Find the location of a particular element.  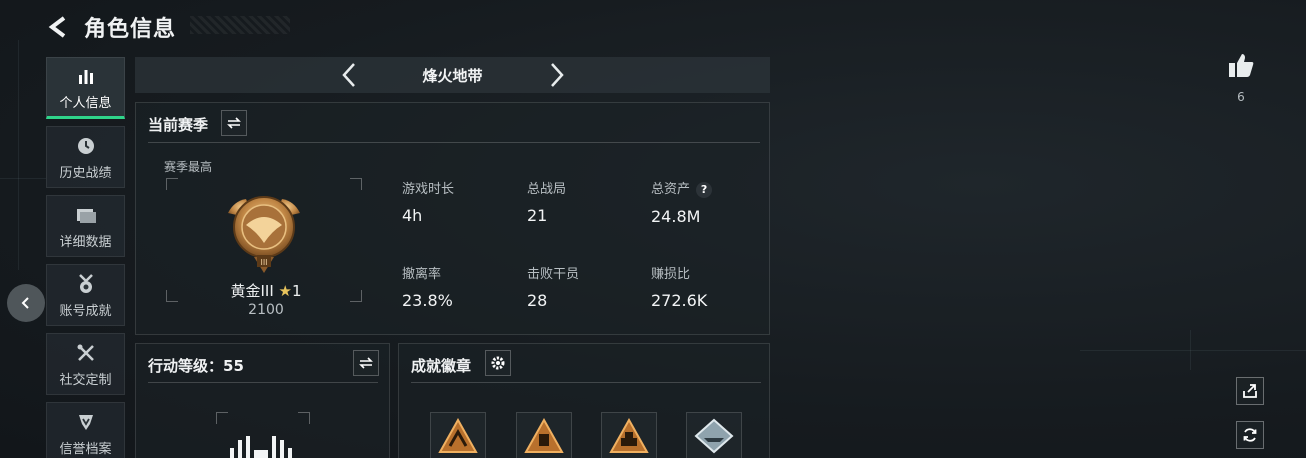

previous-page-button is located at coordinates (26, 303).